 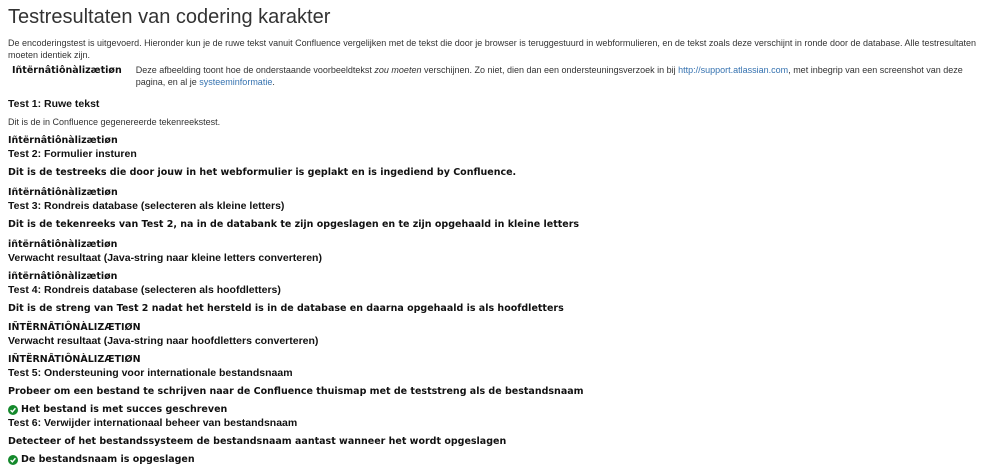 What do you see at coordinates (67, 70) in the screenshot?
I see `sample-image: Iñtërnâtiônàlizætiøn` at bounding box center [67, 70].